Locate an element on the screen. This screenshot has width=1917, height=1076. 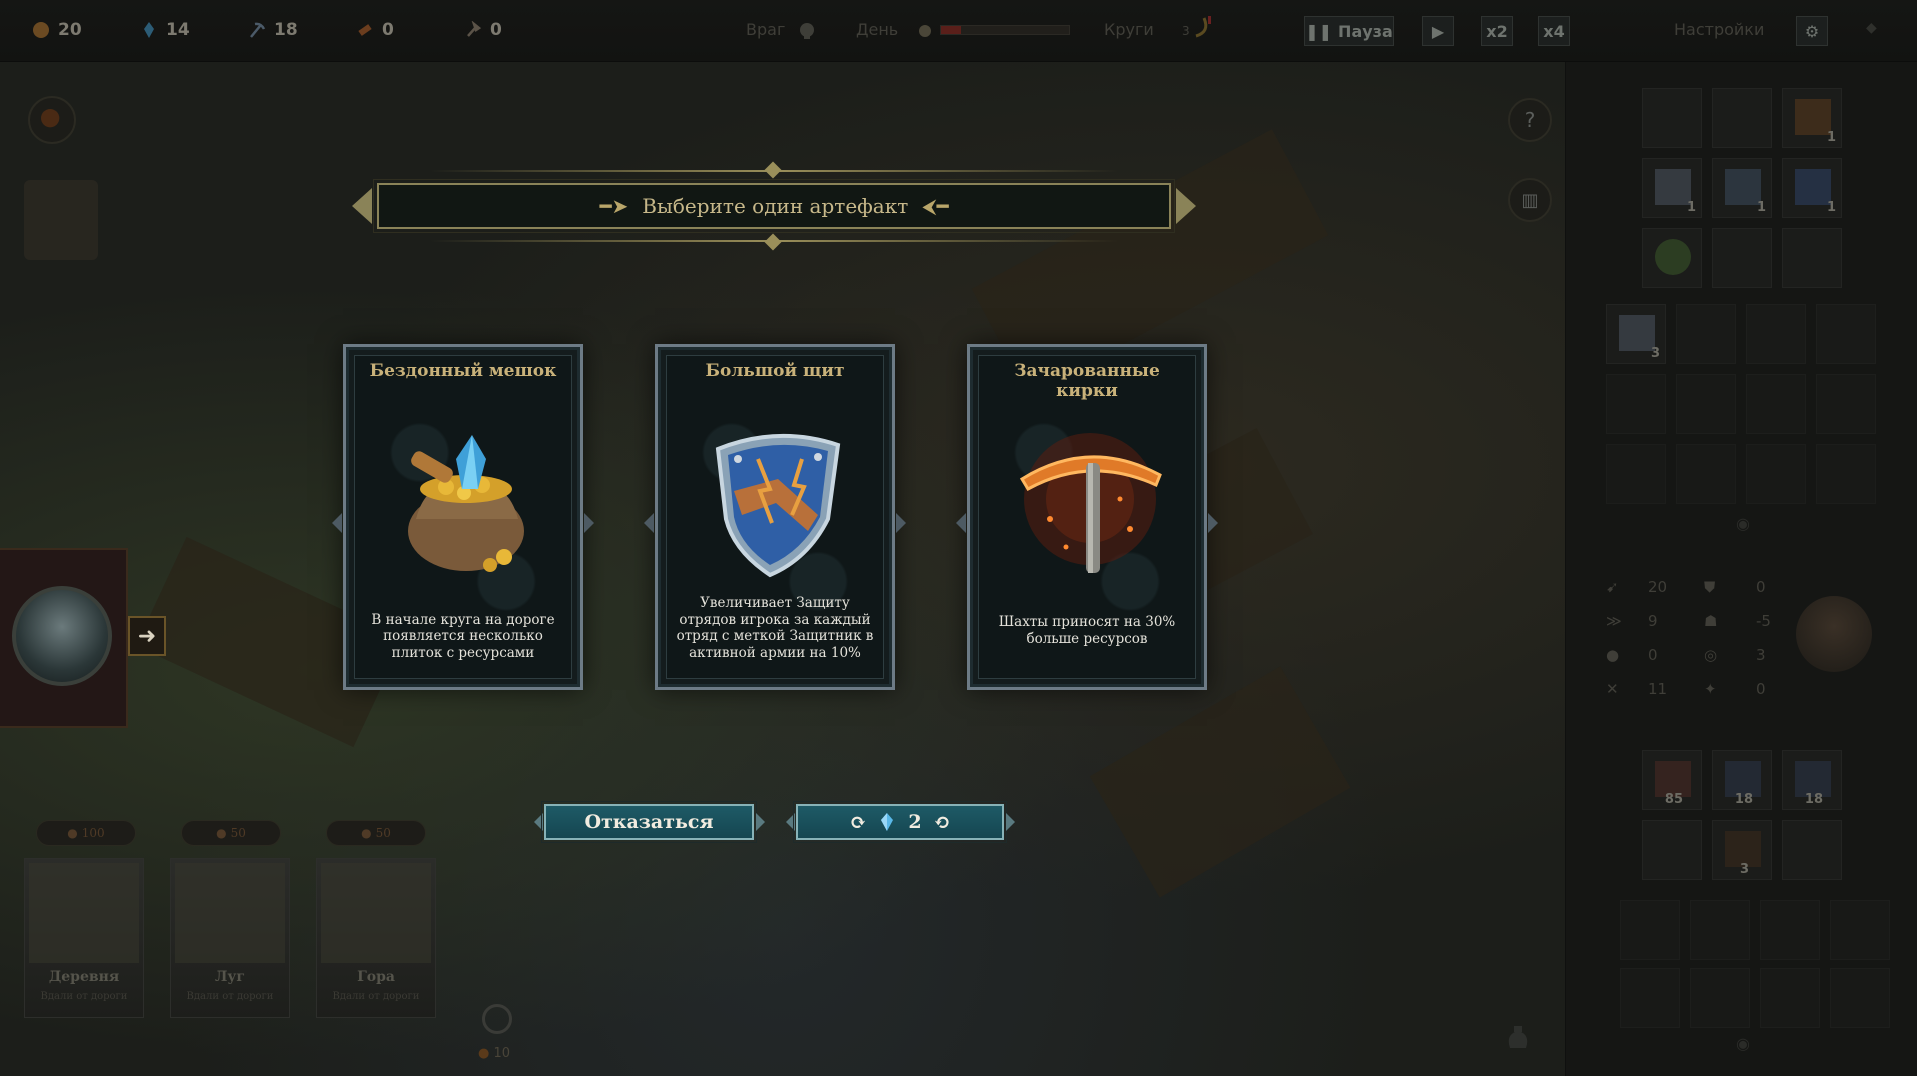
decline-button: Отказаться is located at coordinates (649, 822).